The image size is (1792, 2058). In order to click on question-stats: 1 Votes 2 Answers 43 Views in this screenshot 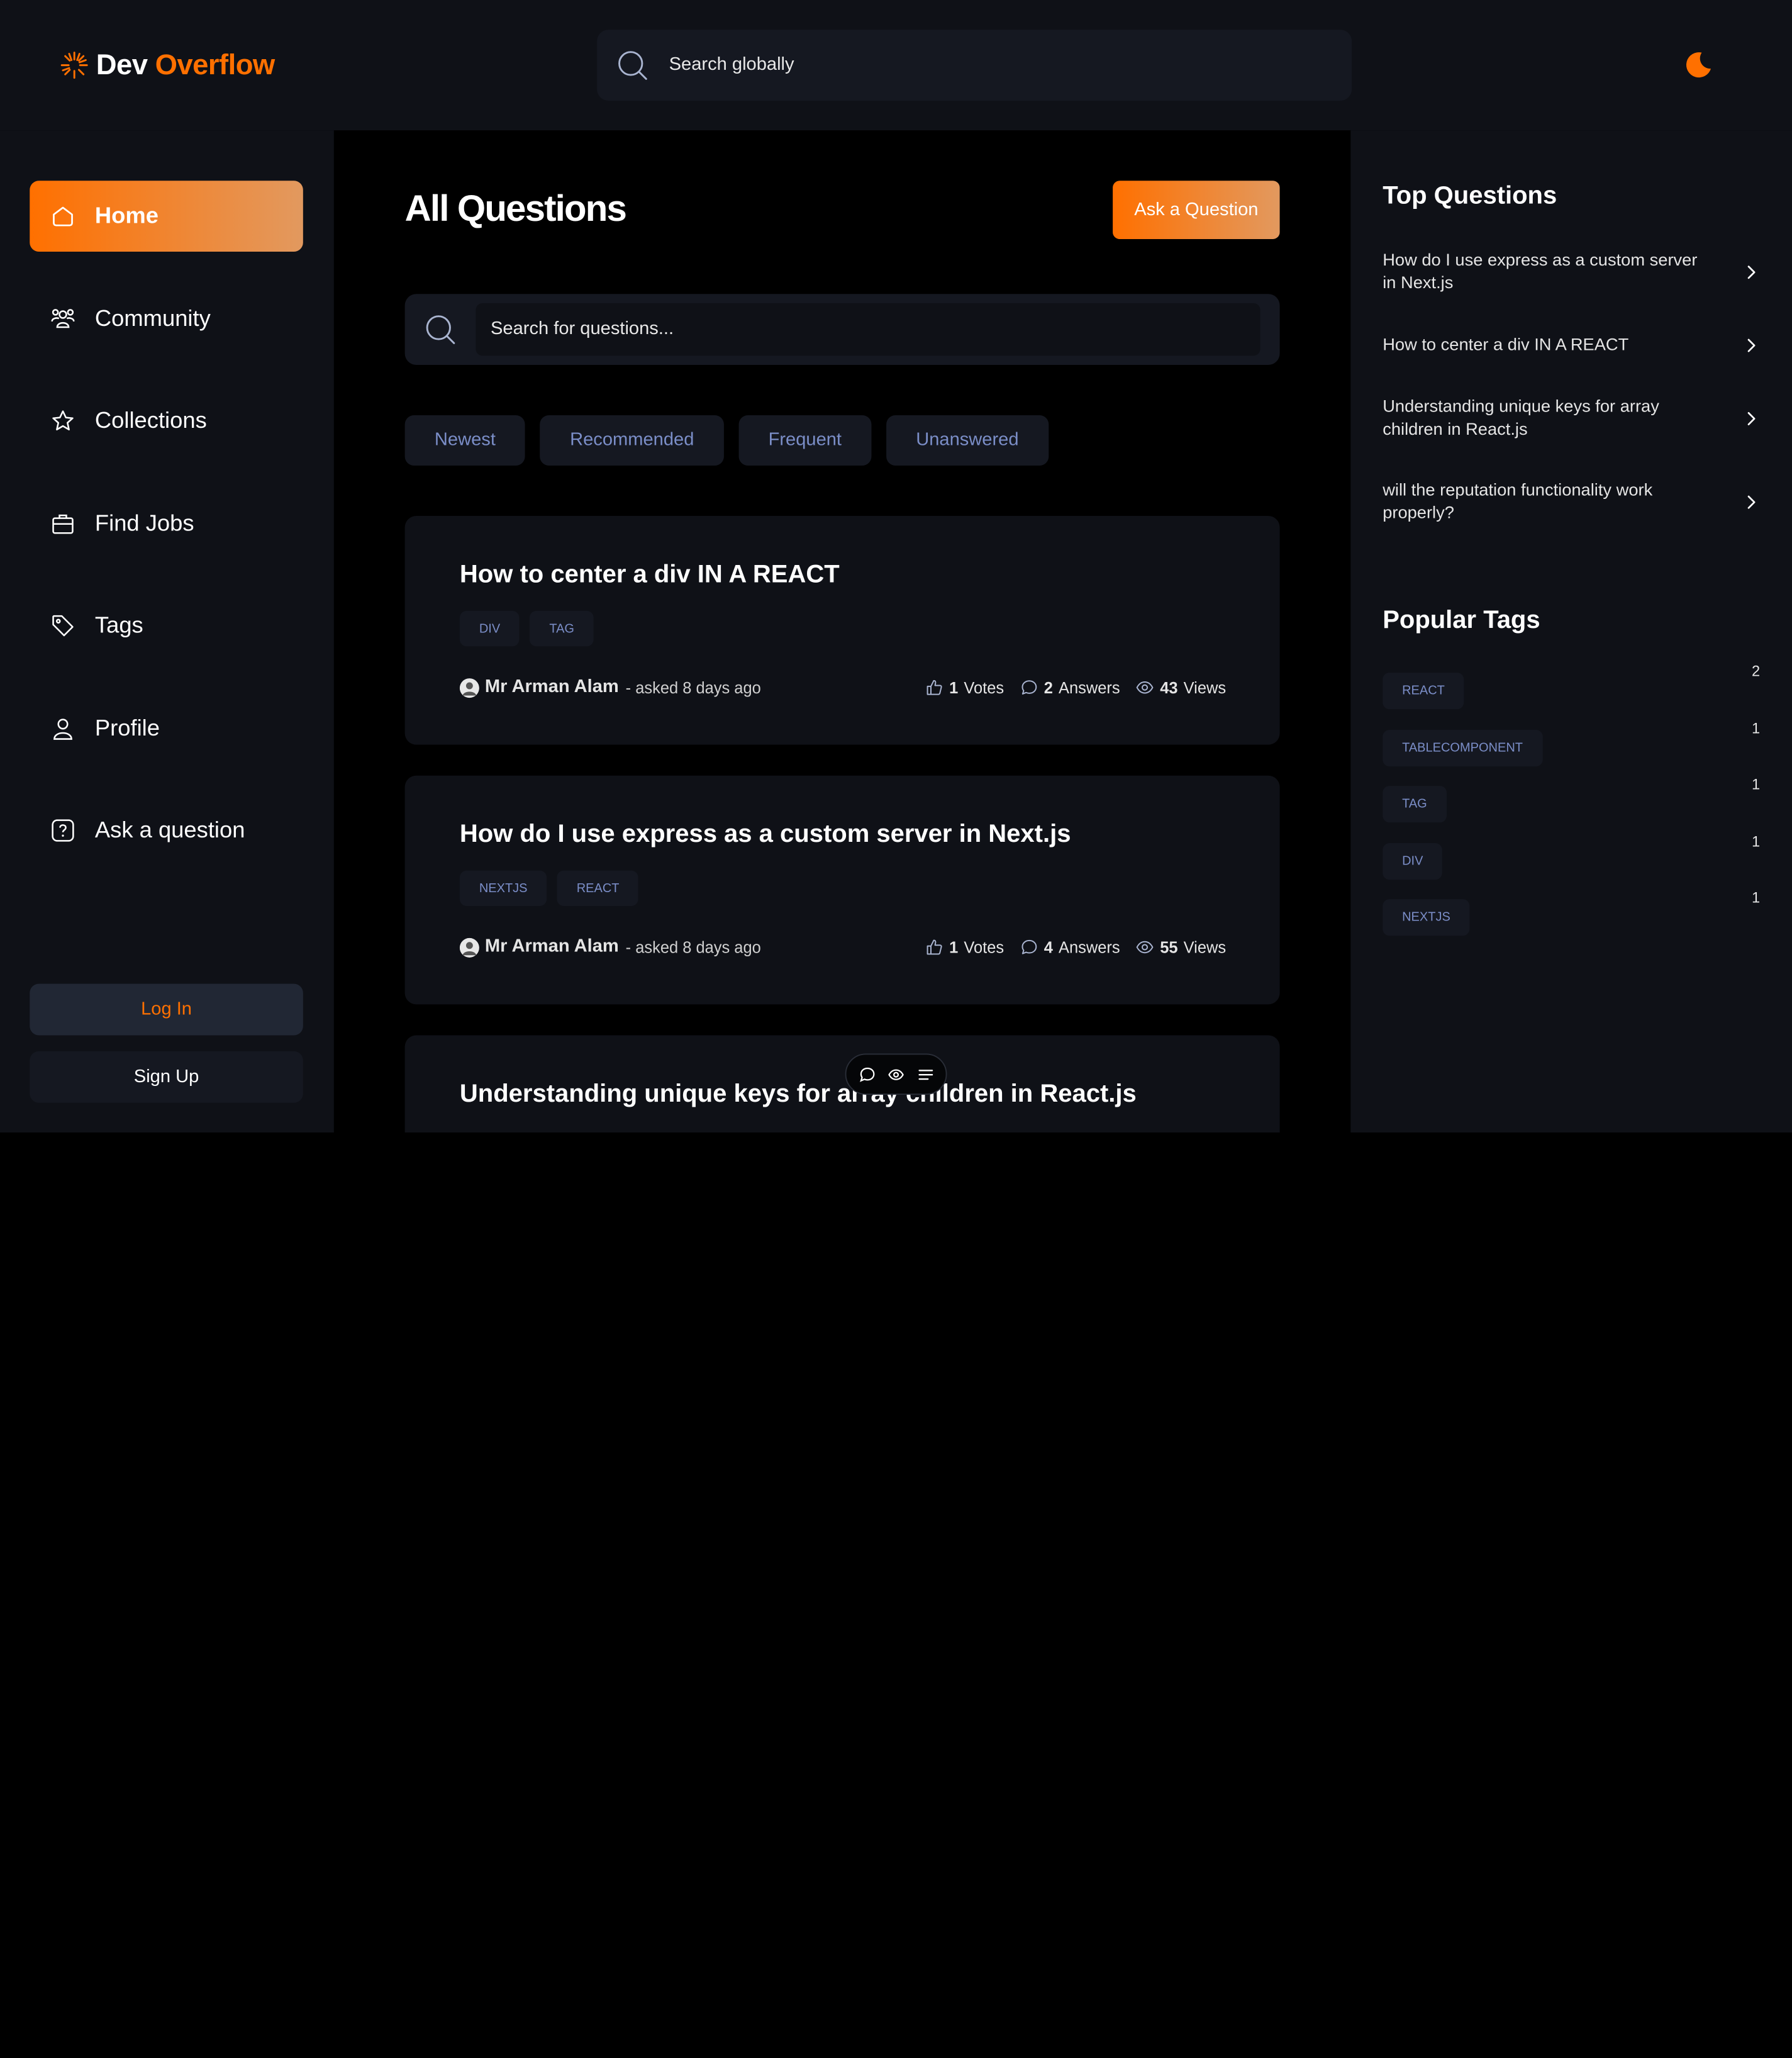, I will do `click(1075, 687)`.